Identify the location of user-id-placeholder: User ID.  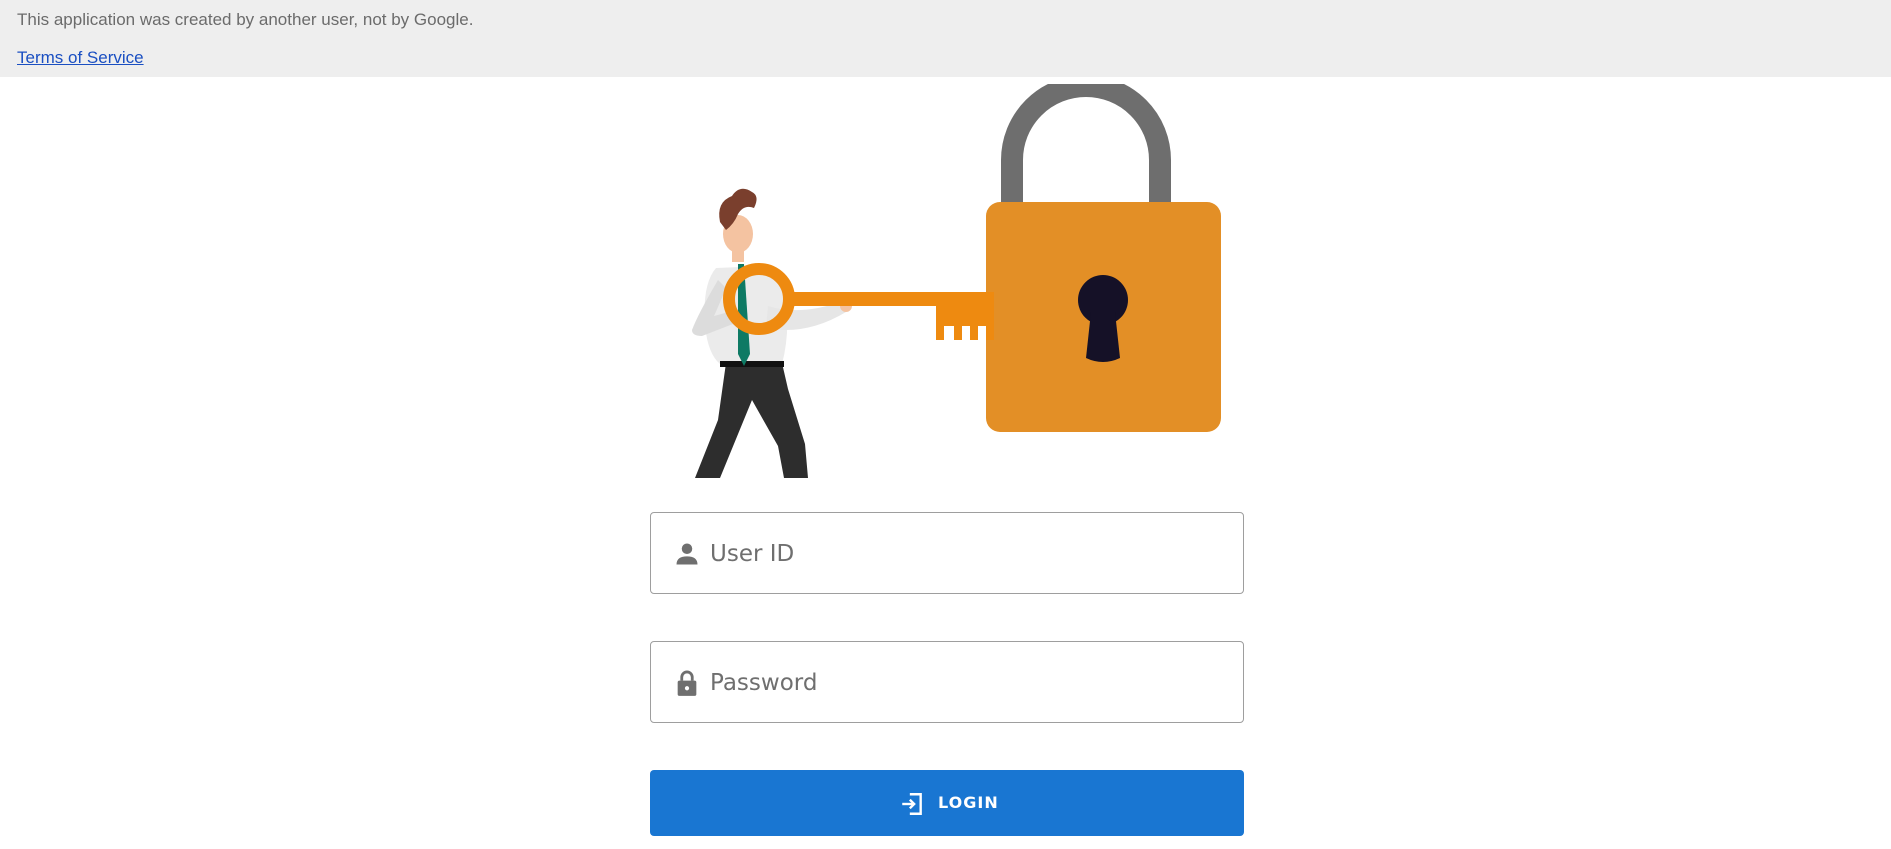
(752, 554).